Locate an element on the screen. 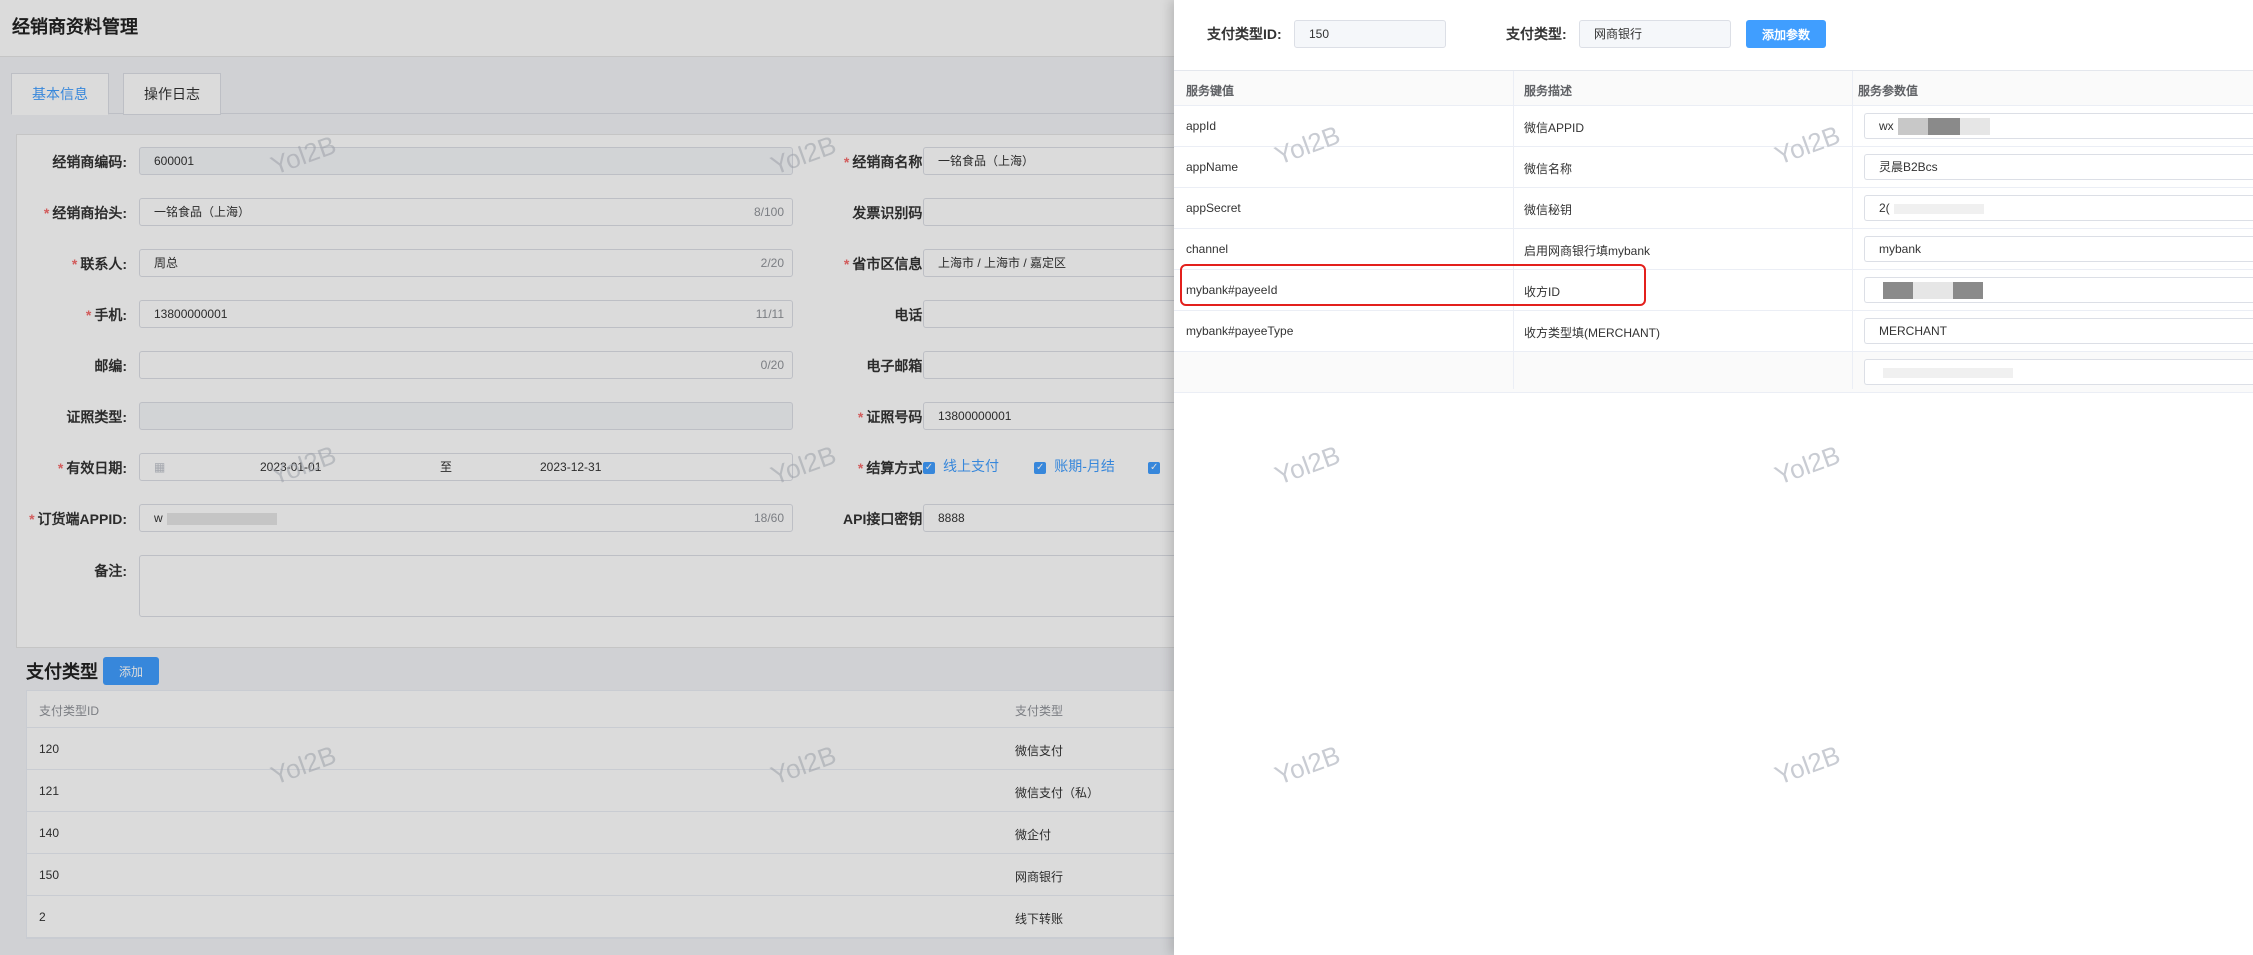 This screenshot has width=2253, height=955. col-header-key: 服务键值 is located at coordinates (1210, 91).